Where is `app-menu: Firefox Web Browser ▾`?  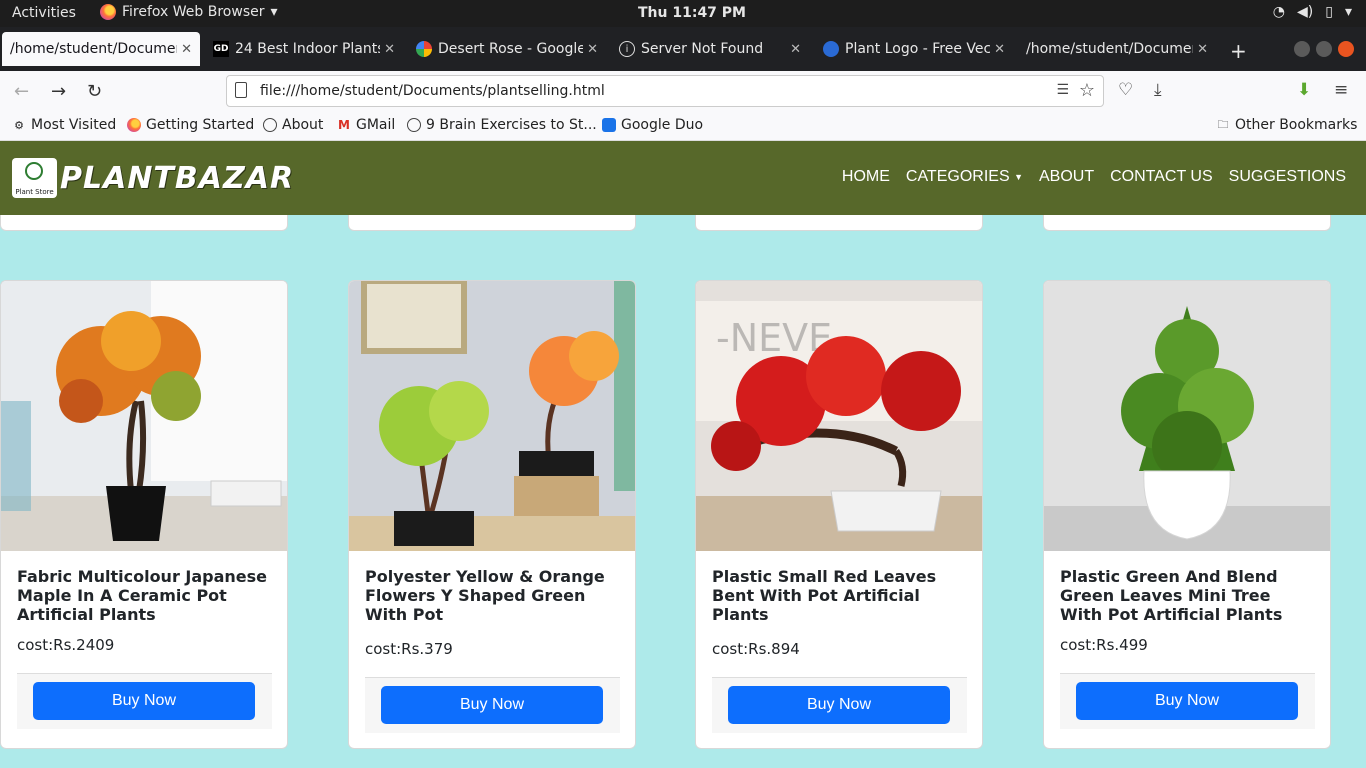 app-menu: Firefox Web Browser ▾ is located at coordinates (189, 12).